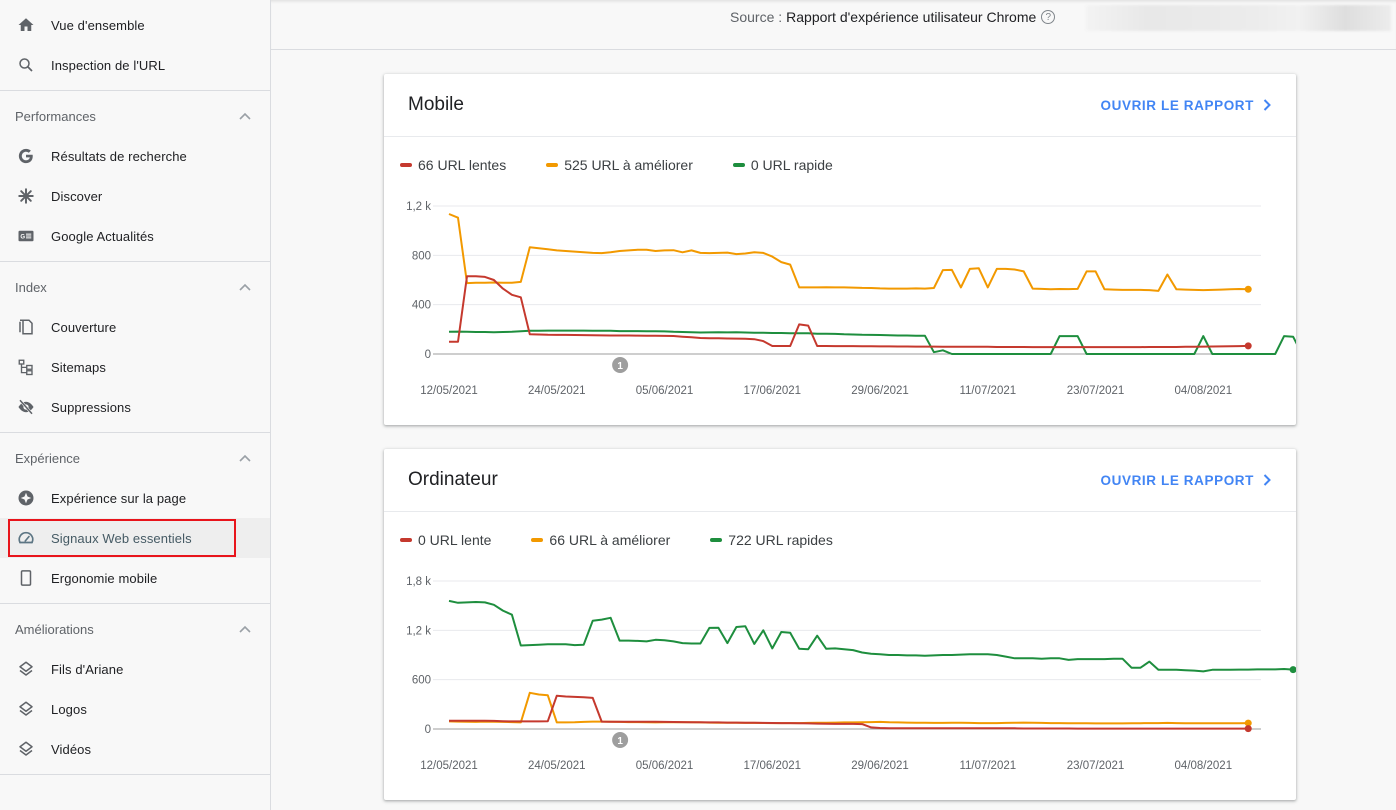  Describe the element at coordinates (135, 65) in the screenshot. I see `sidebar-item-inspection-url: Inspection de l'URL` at that location.